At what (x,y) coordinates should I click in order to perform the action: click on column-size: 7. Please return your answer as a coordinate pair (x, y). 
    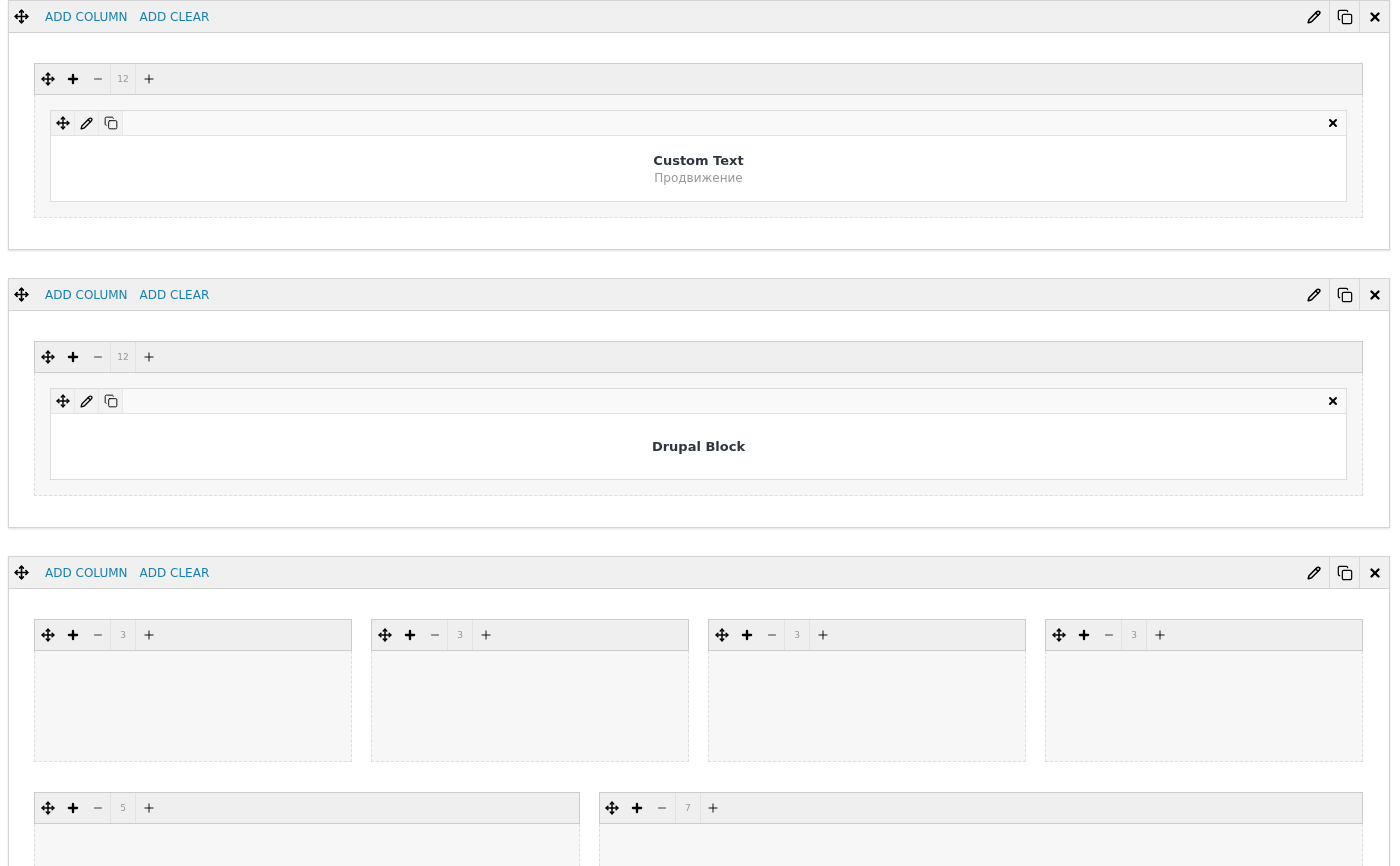
    Looking at the image, I should click on (687, 808).